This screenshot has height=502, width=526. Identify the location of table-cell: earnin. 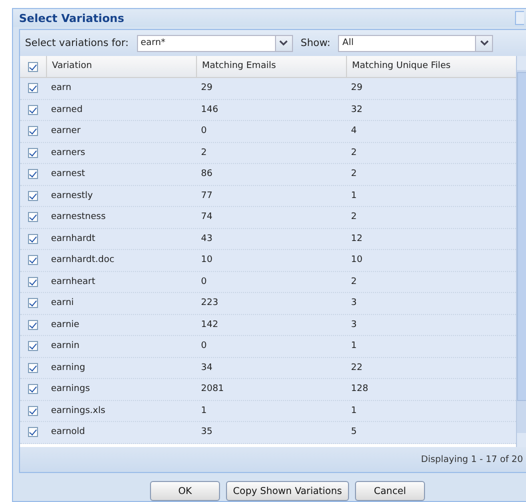
(65, 346).